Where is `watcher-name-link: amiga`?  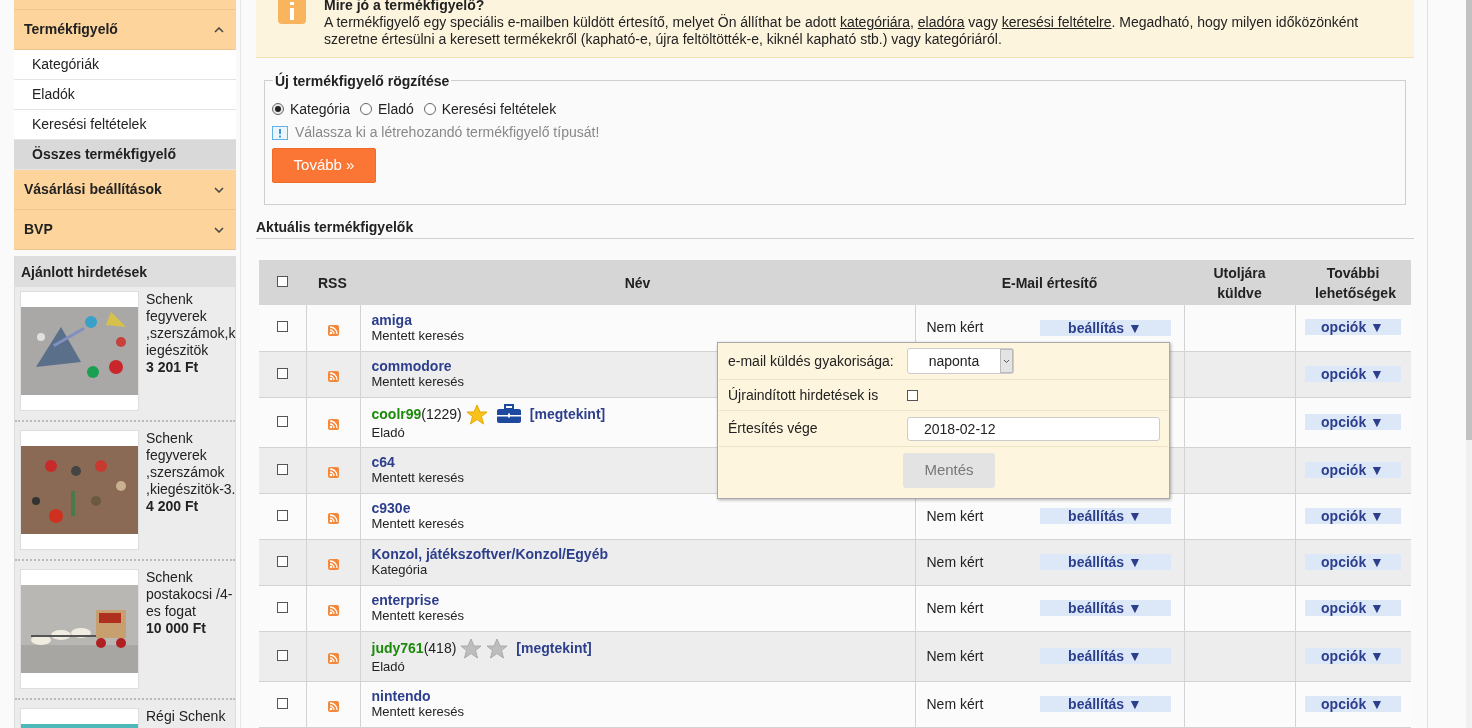 watcher-name-link: amiga is located at coordinates (391, 319).